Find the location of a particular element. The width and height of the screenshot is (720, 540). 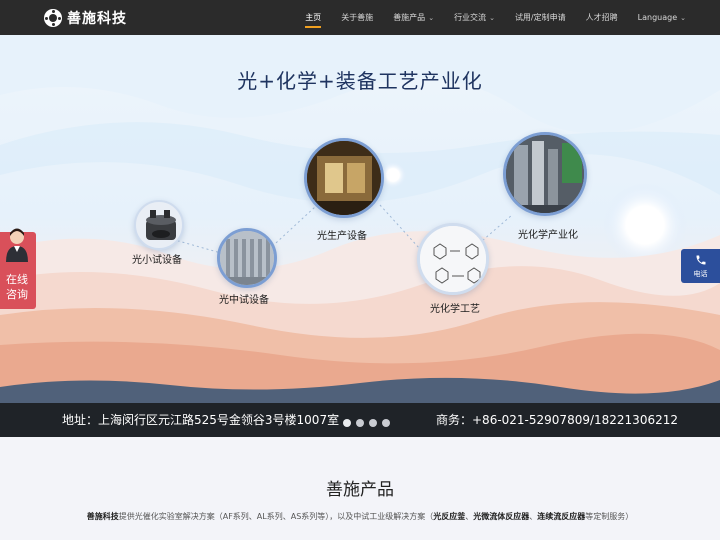

nav-item-careers: 人才招聘 is located at coordinates (602, 17).